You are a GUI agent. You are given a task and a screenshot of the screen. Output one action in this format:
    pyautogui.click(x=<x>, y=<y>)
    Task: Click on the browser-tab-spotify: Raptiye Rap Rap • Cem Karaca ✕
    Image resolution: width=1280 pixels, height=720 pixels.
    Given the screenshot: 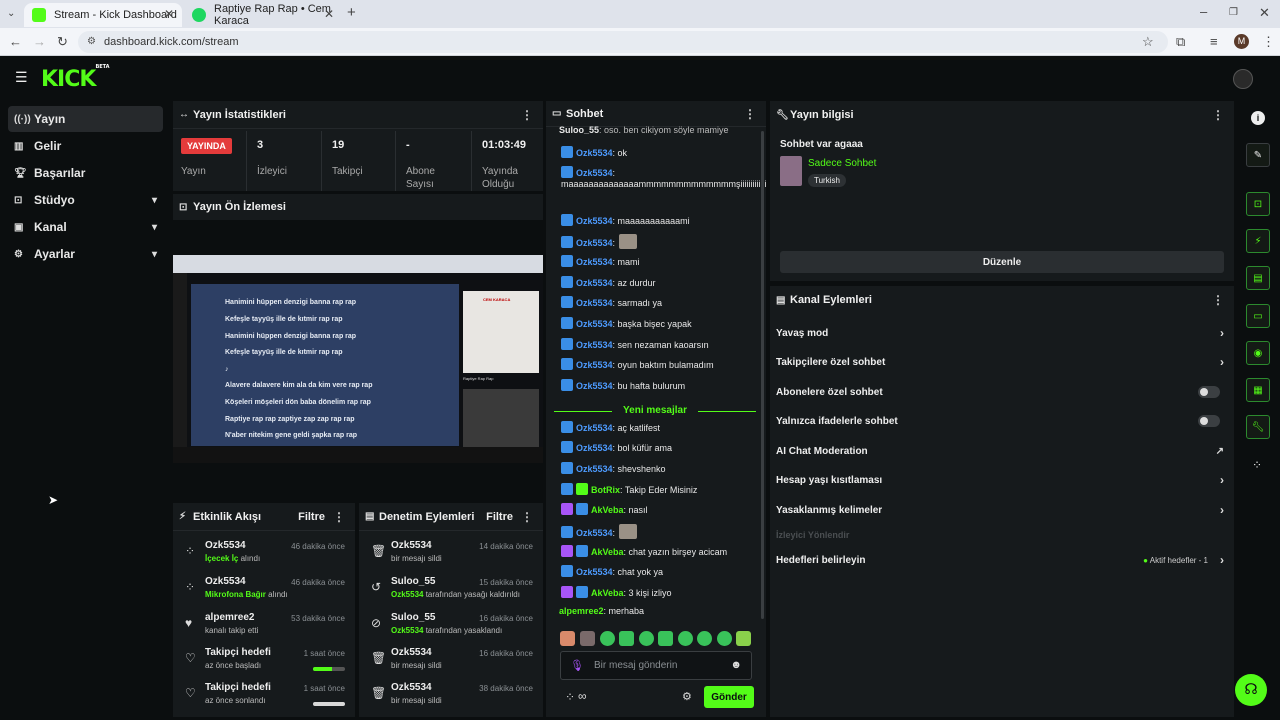 What is the action you would take?
    pyautogui.click(x=263, y=15)
    